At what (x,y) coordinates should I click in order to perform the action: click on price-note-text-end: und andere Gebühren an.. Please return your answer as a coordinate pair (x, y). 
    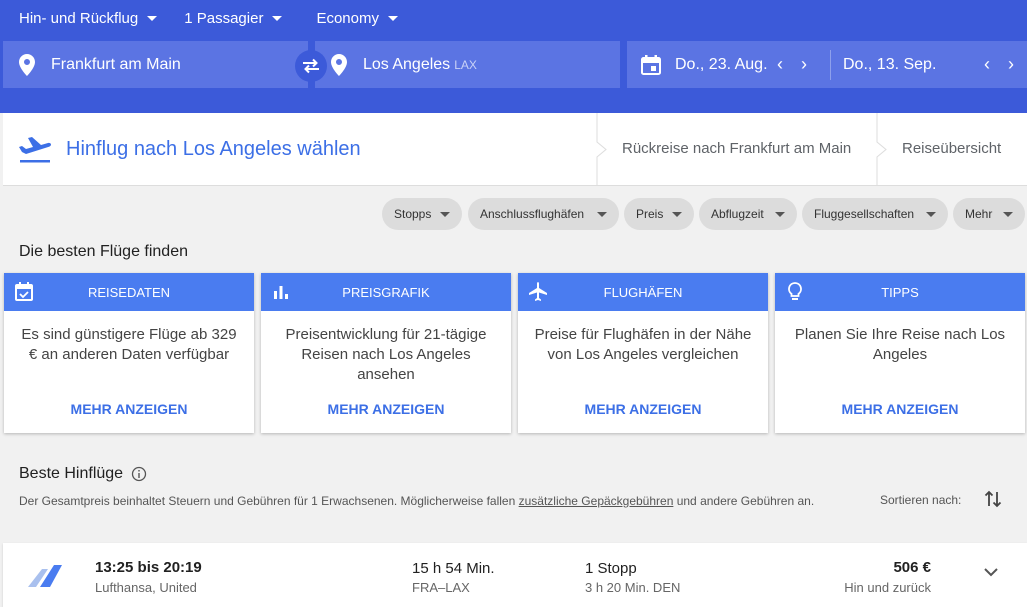
    Looking at the image, I should click on (744, 501).